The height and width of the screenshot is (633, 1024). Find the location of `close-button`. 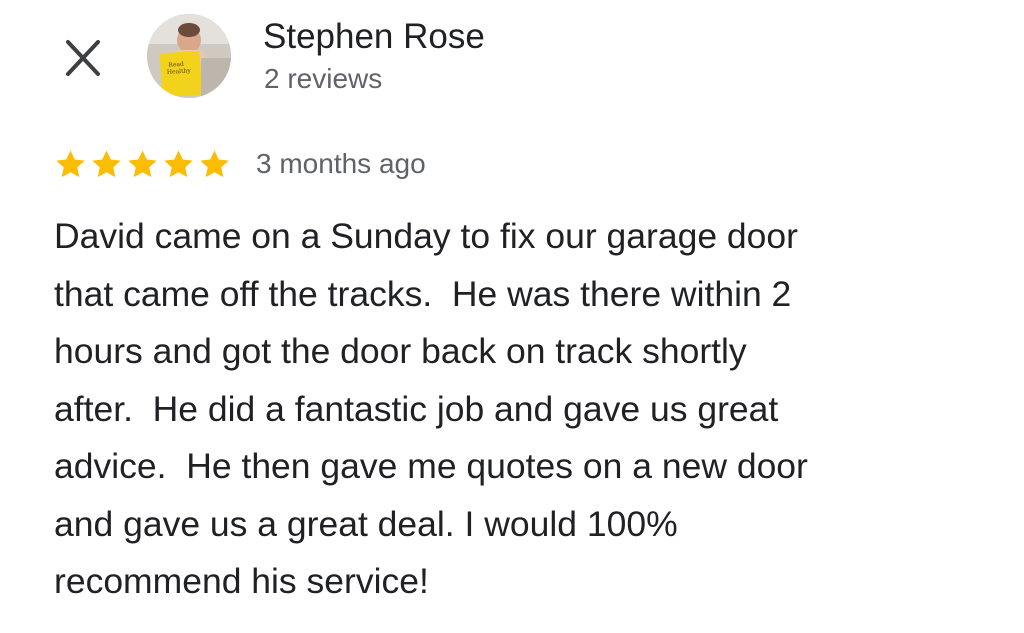

close-button is located at coordinates (82, 58).